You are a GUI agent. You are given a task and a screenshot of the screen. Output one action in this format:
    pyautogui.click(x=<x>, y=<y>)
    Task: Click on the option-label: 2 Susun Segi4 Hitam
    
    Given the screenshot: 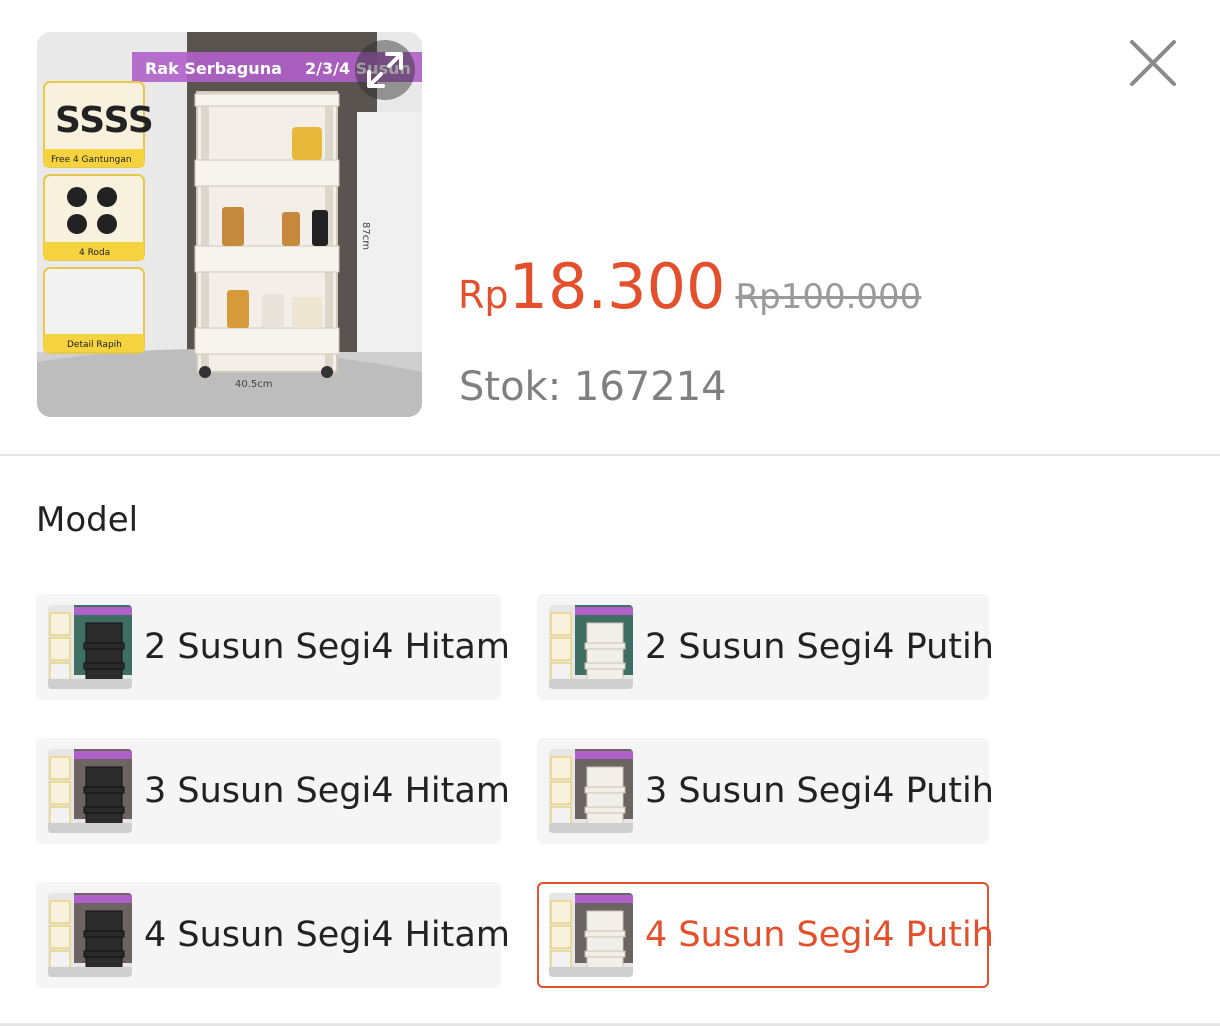 What is the action you would take?
    pyautogui.click(x=327, y=647)
    